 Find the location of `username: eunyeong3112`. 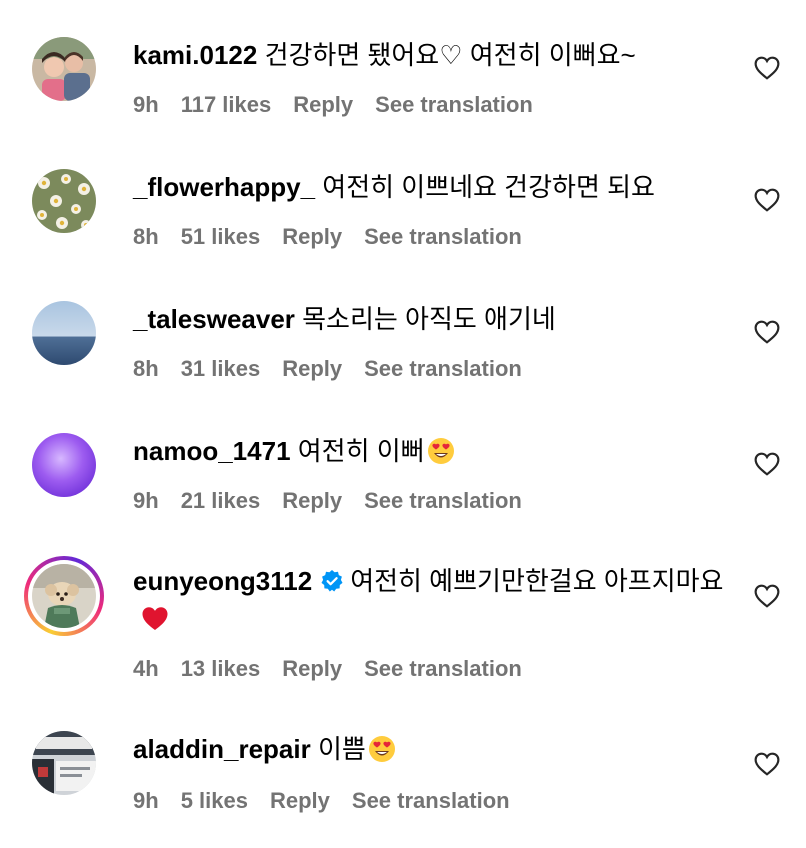

username: eunyeong3112 is located at coordinates (222, 581).